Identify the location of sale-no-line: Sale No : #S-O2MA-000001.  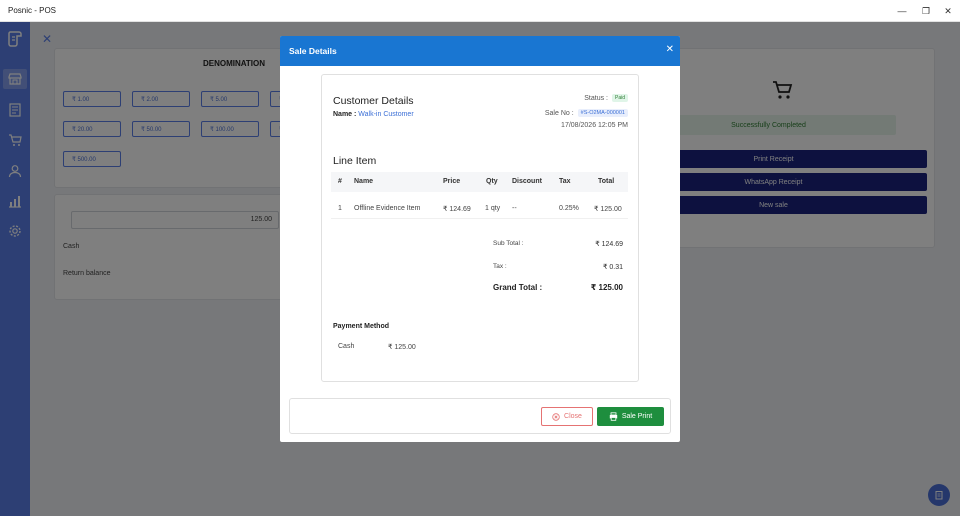
(586, 113).